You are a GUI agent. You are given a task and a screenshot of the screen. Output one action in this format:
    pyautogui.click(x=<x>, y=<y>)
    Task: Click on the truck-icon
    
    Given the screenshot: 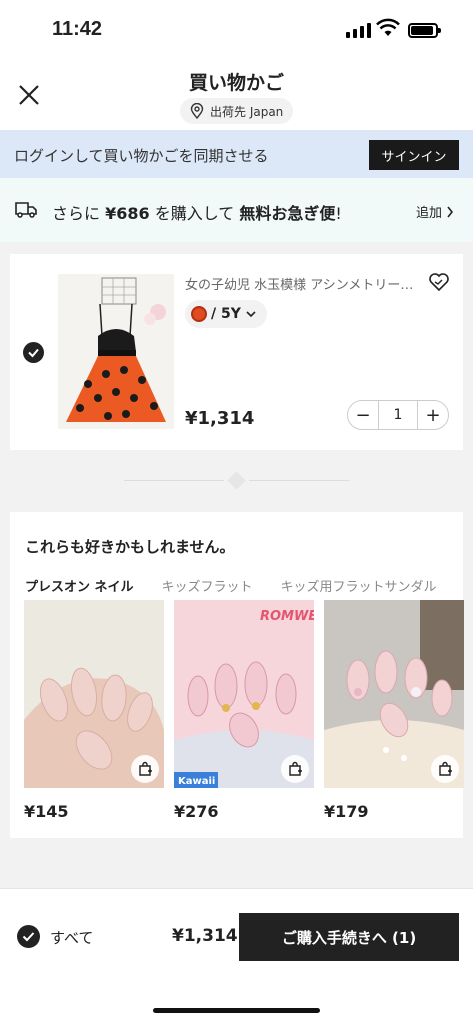 What is the action you would take?
    pyautogui.click(x=26, y=210)
    